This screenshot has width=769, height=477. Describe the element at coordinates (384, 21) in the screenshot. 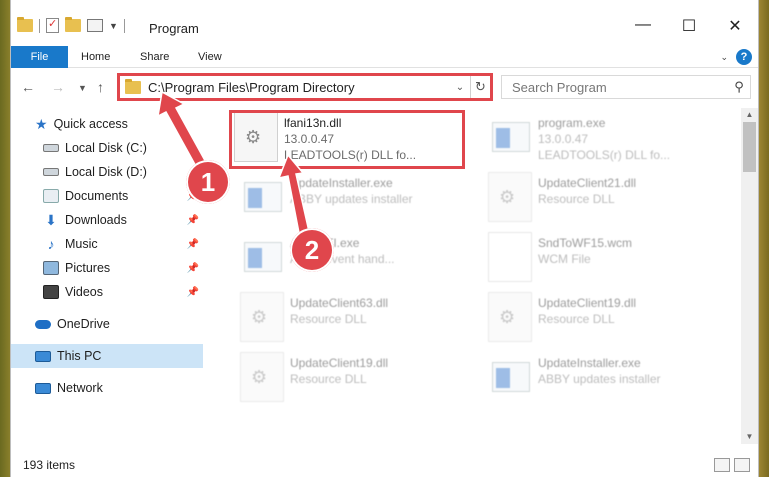

I see `title-bar: ▼ Program — ☐ ✕` at that location.